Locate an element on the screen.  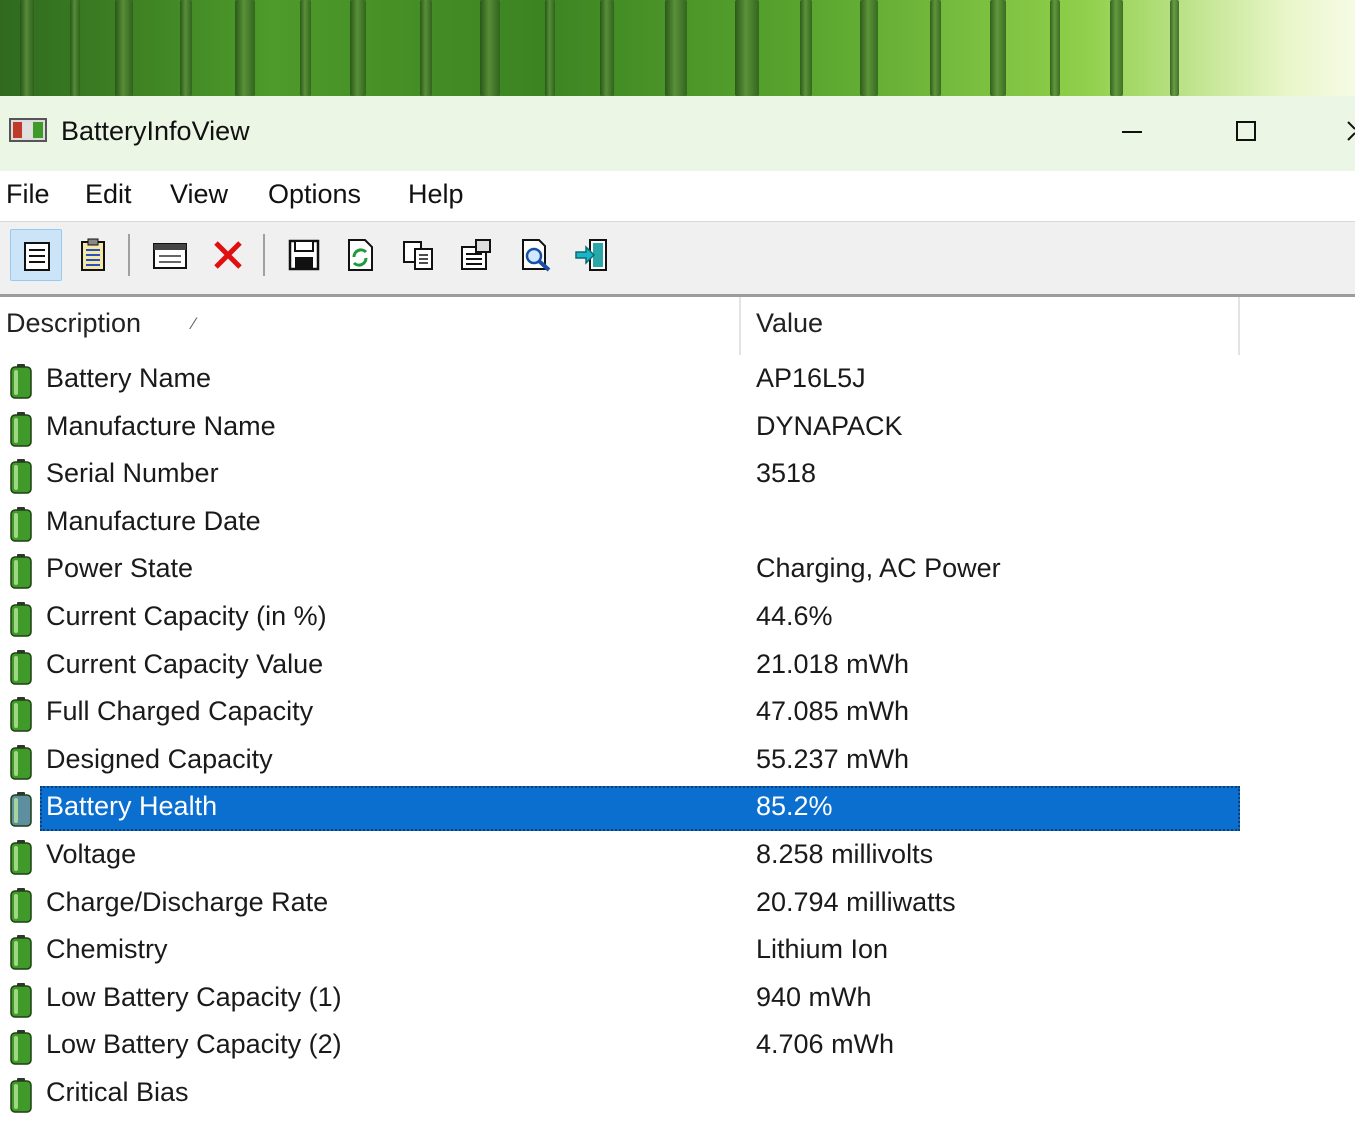
battery-info-view-icon is located at coordinates (37, 256).